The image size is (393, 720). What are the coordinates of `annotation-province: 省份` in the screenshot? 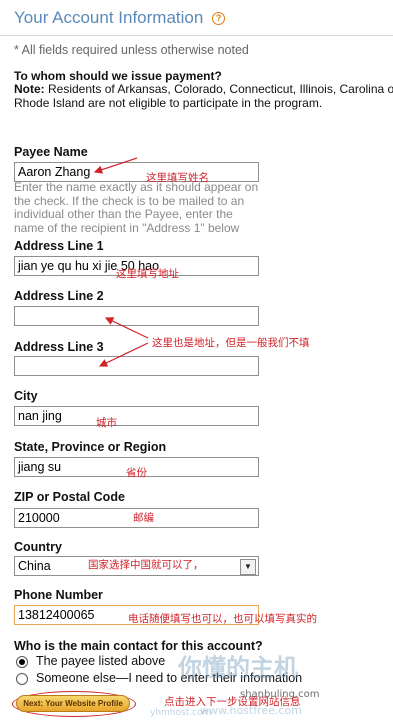 It's located at (136, 473).